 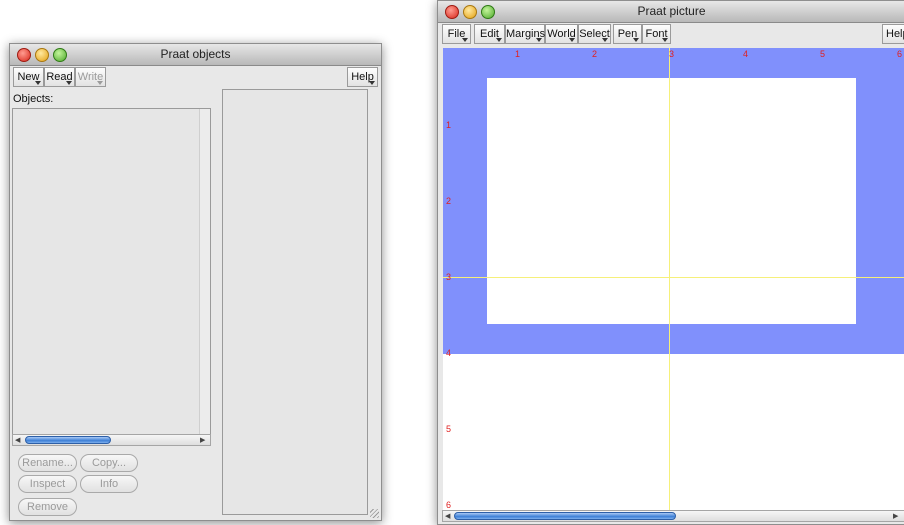 I want to click on objects-window-title: Praat objects, so click(x=195, y=54).